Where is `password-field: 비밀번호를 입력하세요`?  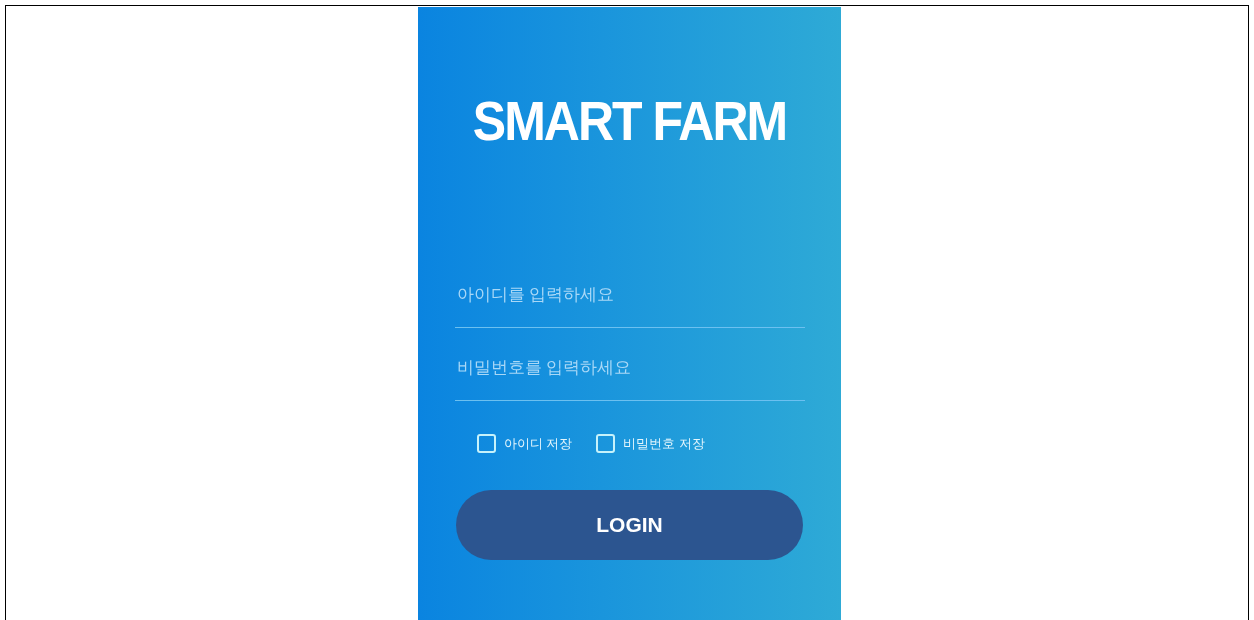
password-field: 비밀번호를 입력하세요 is located at coordinates (629, 364).